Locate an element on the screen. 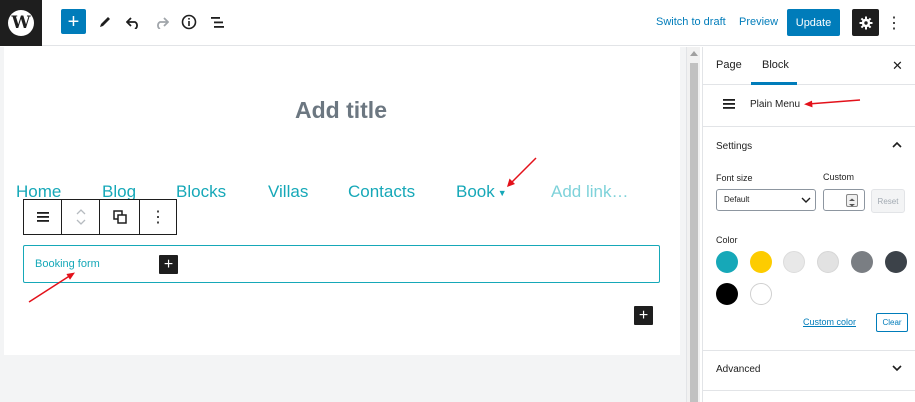 Image resolution: width=915 pixels, height=402 pixels. block-card: Plain Menu is located at coordinates (809, 106).